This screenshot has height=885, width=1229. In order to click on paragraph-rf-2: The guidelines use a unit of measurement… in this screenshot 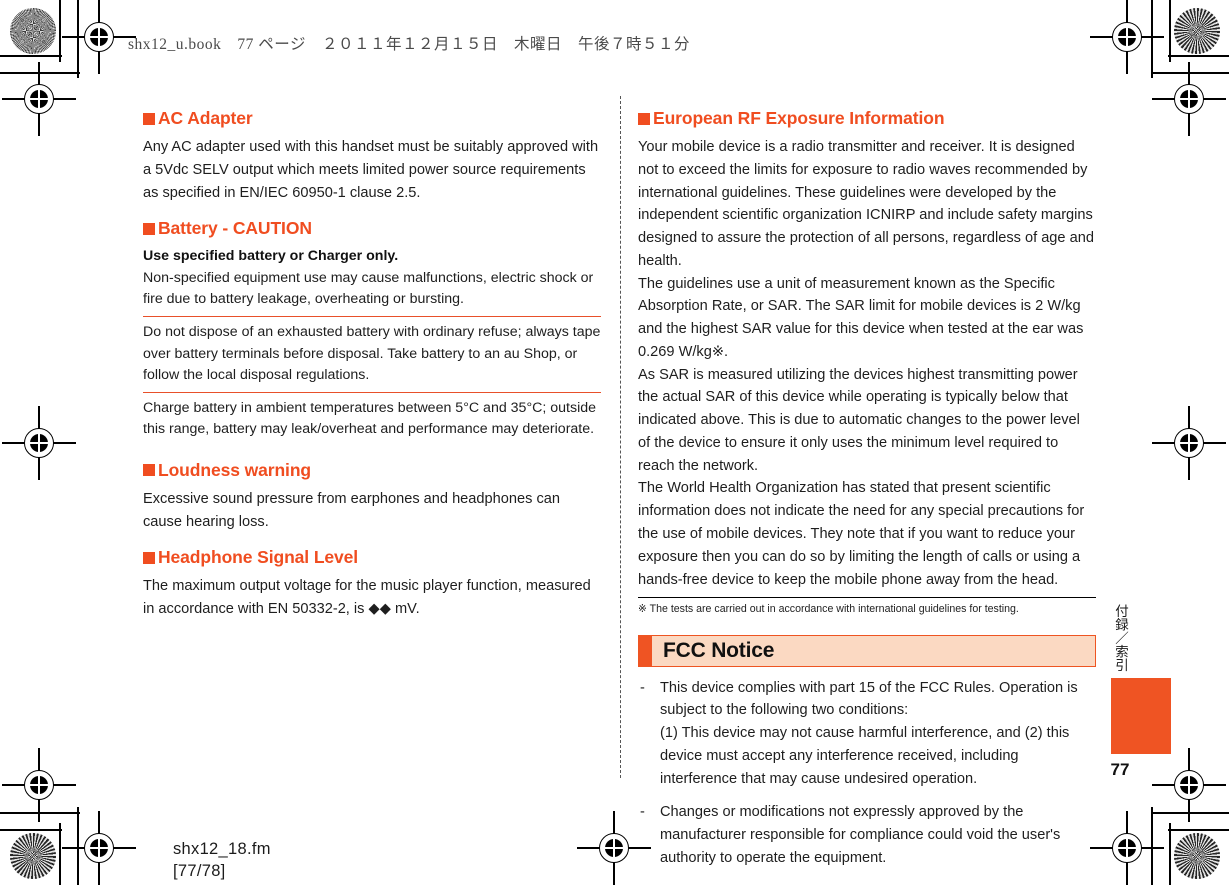, I will do `click(861, 317)`.